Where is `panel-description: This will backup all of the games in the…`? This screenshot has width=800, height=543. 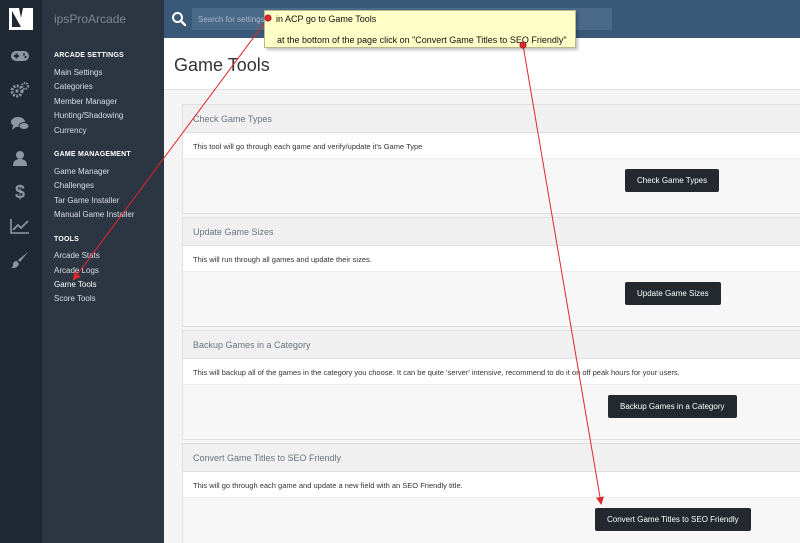
panel-description: This will backup all of the games in the… is located at coordinates (491, 372).